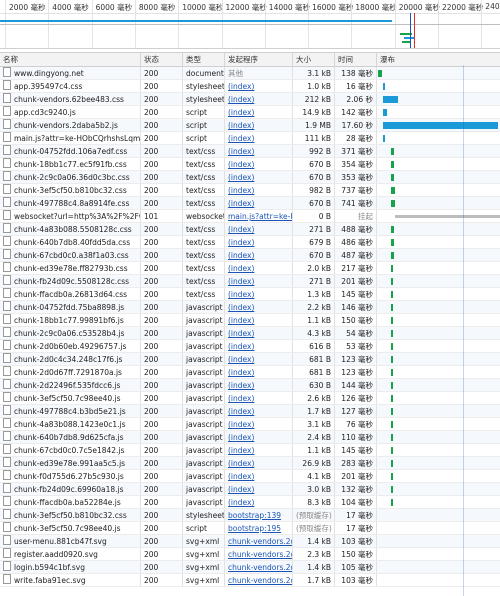 The height and width of the screenshot is (596, 500). I want to click on request-name-cell: chunk-3ef5cf50.b810bc32.css, so click(70, 515).